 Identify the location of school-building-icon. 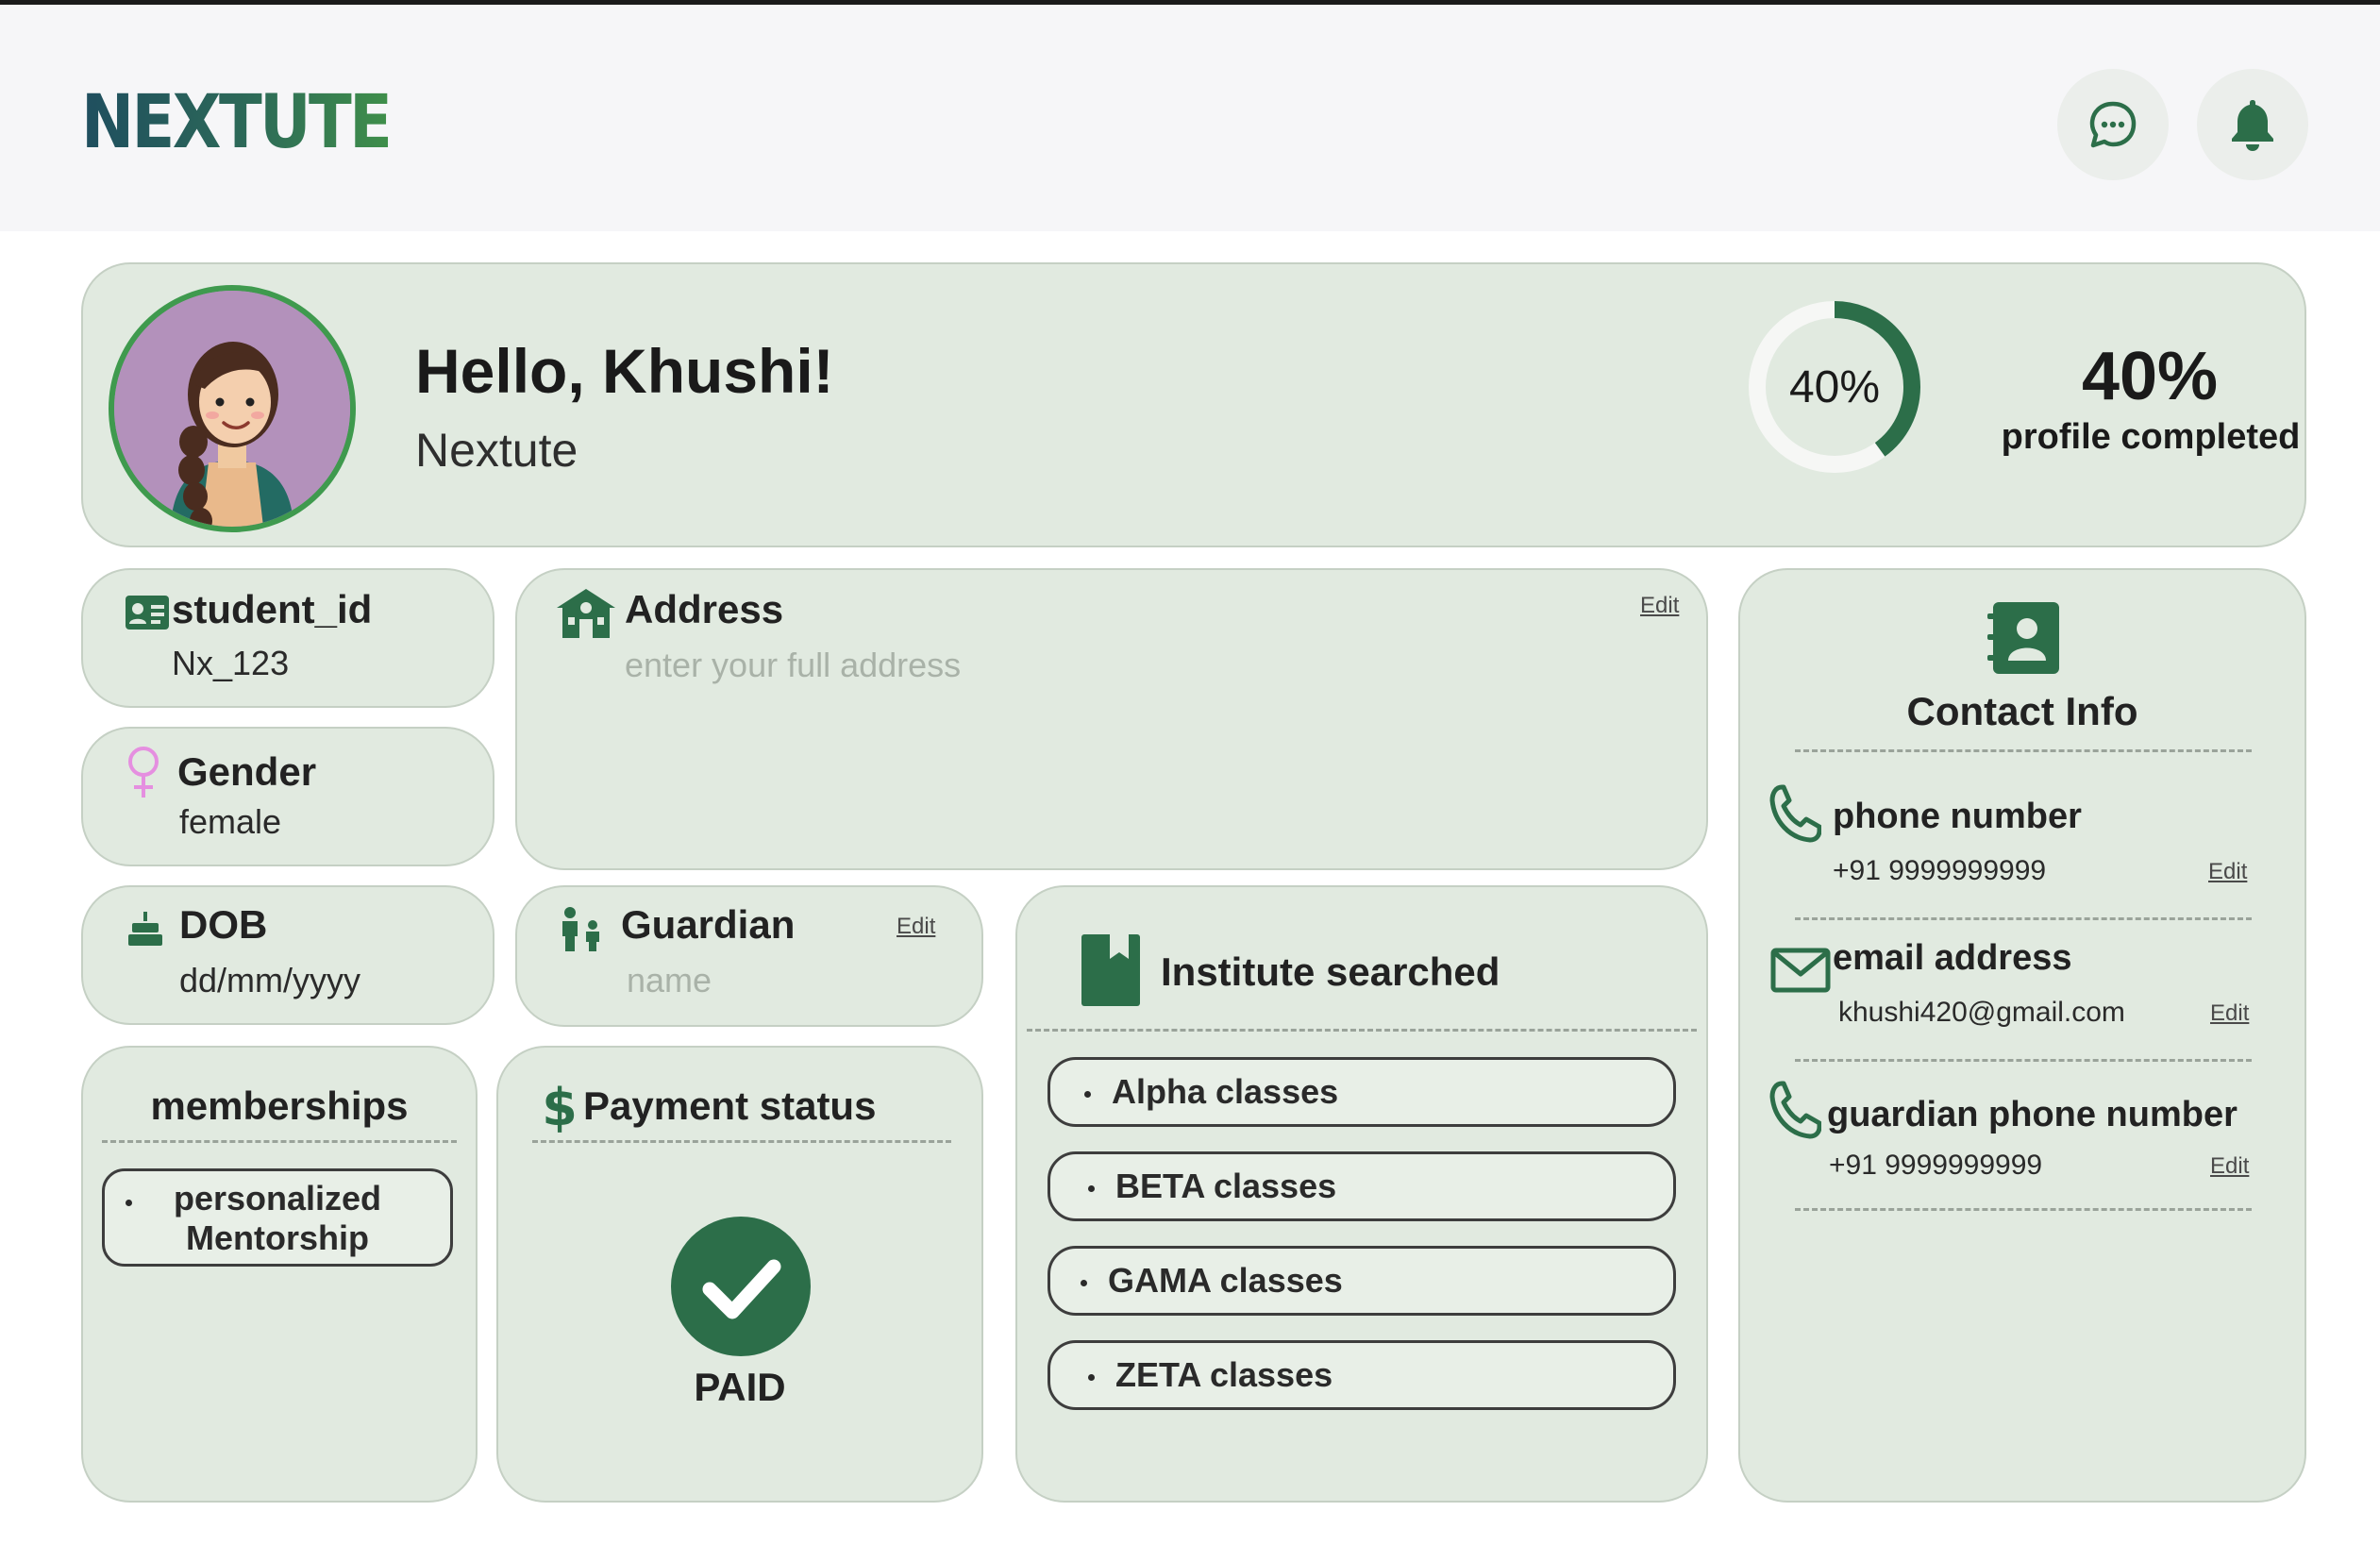
(586, 613).